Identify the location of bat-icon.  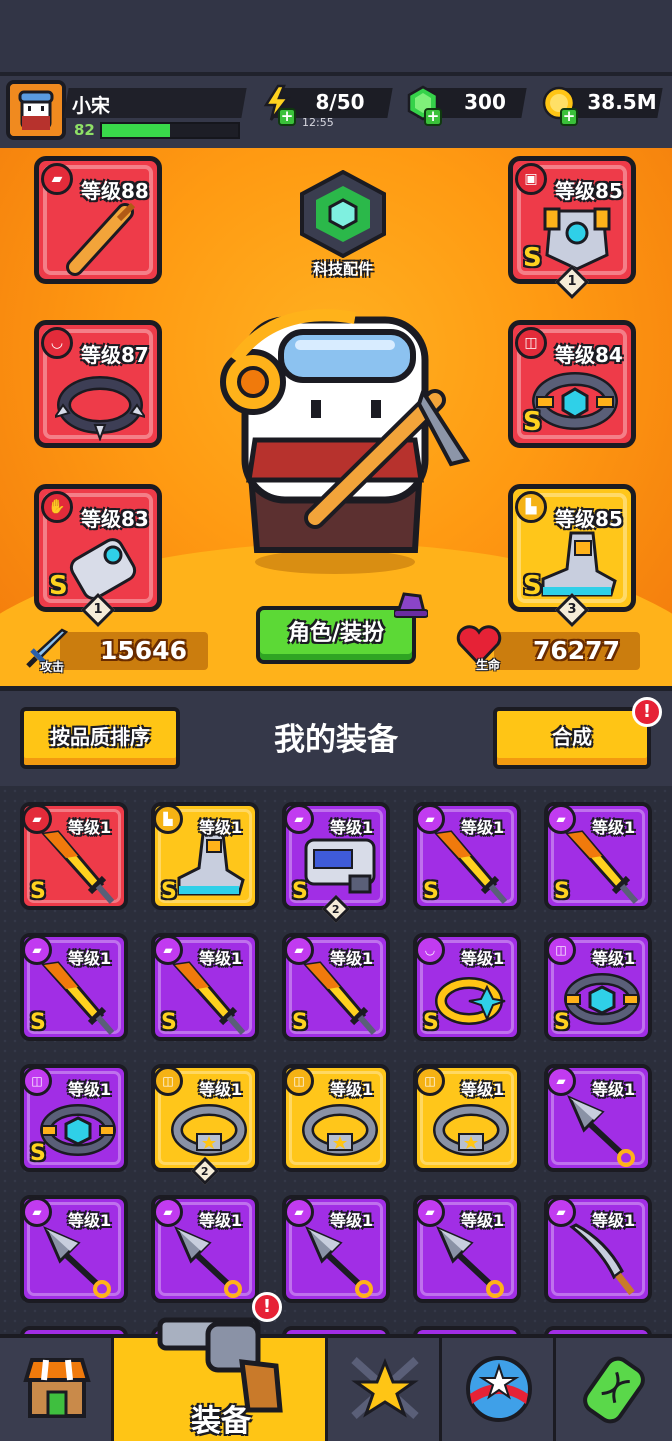
(101, 239).